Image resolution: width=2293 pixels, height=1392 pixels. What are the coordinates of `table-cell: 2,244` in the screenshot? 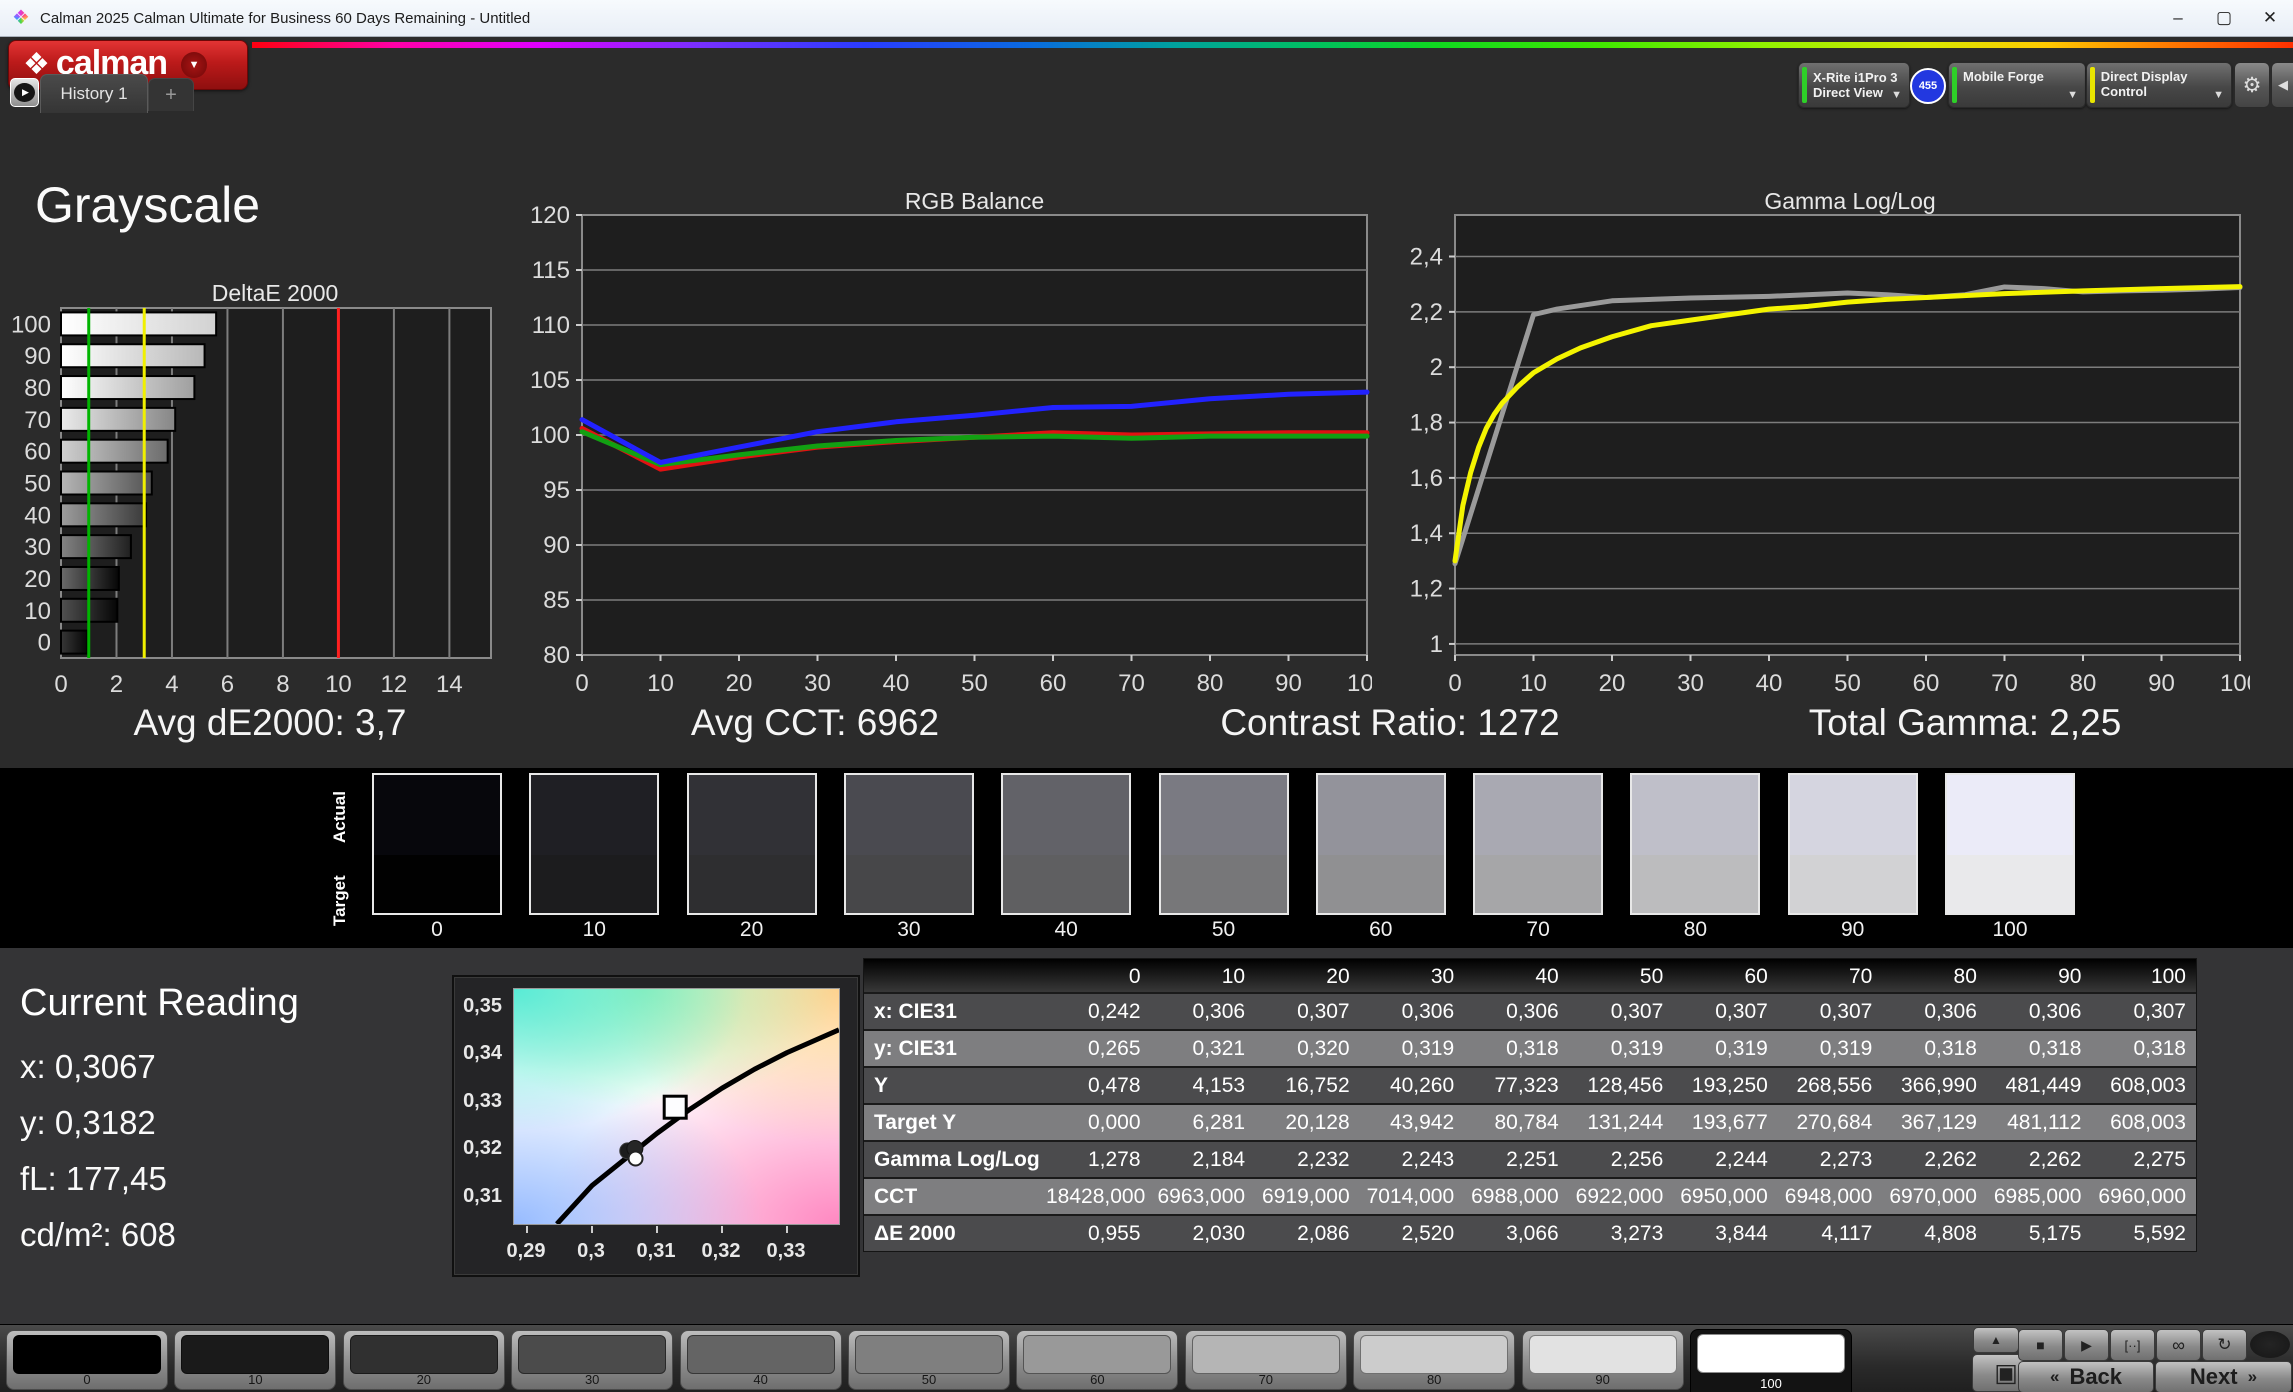 It's located at (1741, 1159).